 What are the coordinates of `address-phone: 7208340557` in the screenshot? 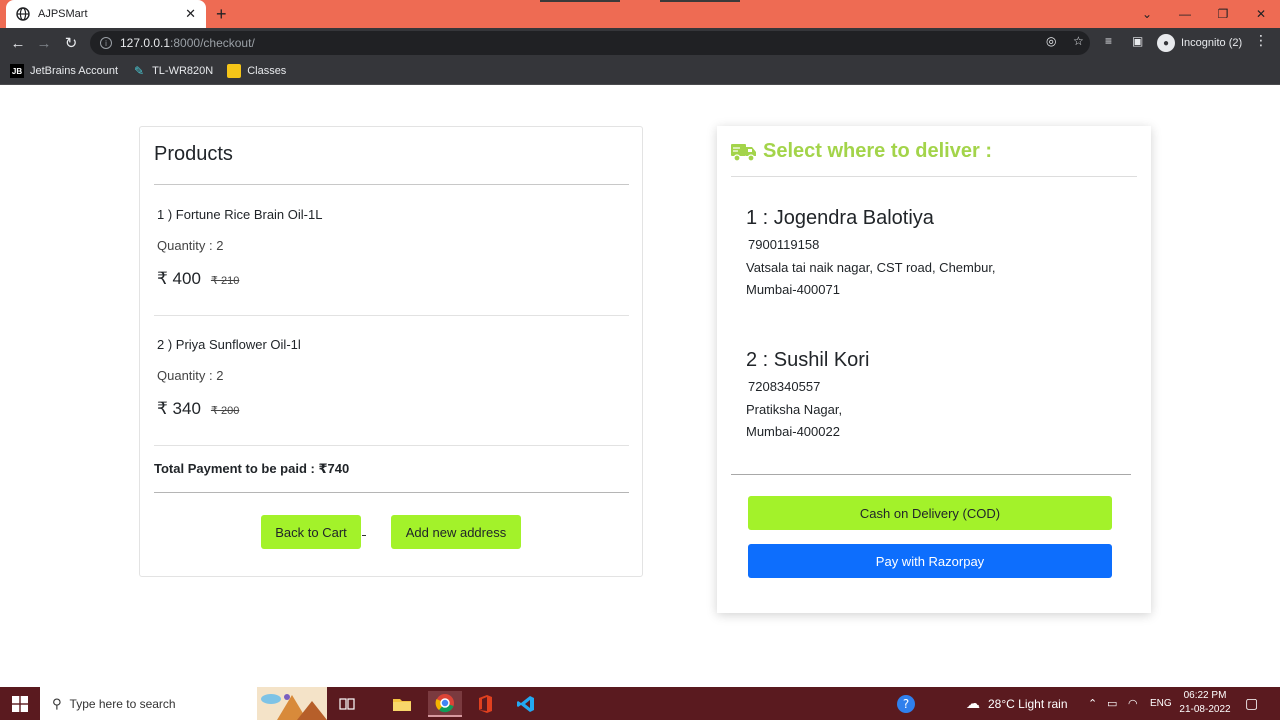 It's located at (784, 386).